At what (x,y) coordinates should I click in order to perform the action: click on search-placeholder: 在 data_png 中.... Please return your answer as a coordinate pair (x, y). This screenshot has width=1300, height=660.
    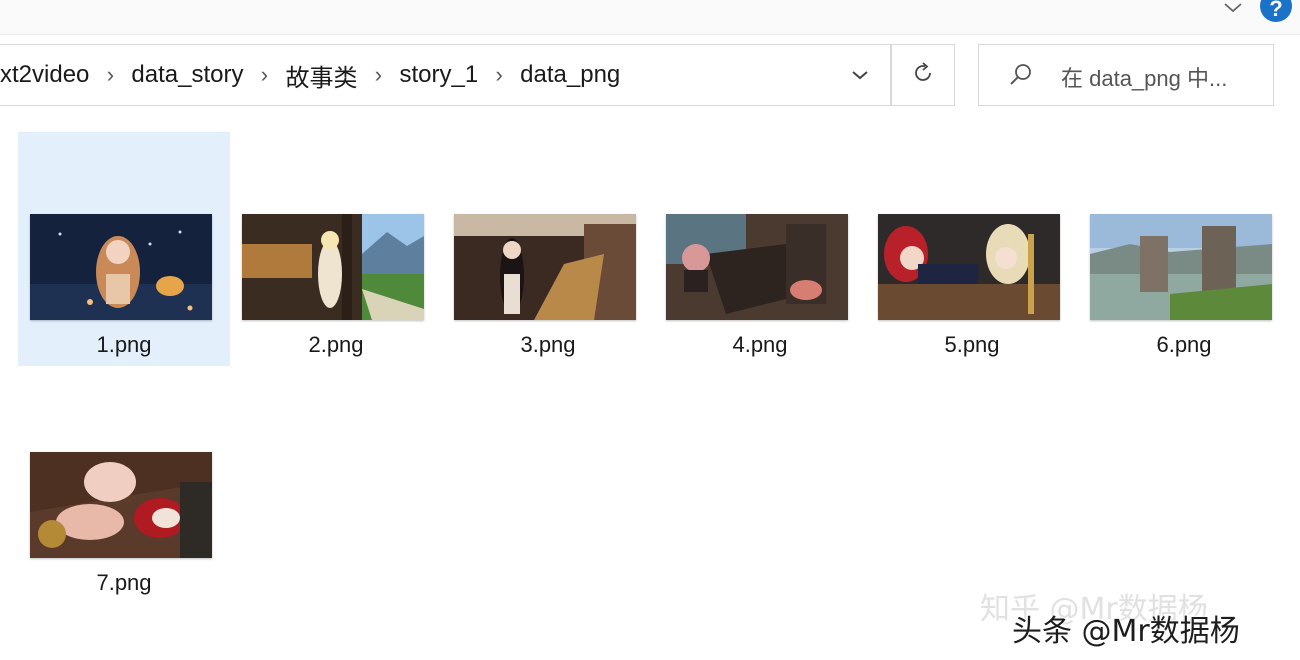
    Looking at the image, I should click on (1144, 78).